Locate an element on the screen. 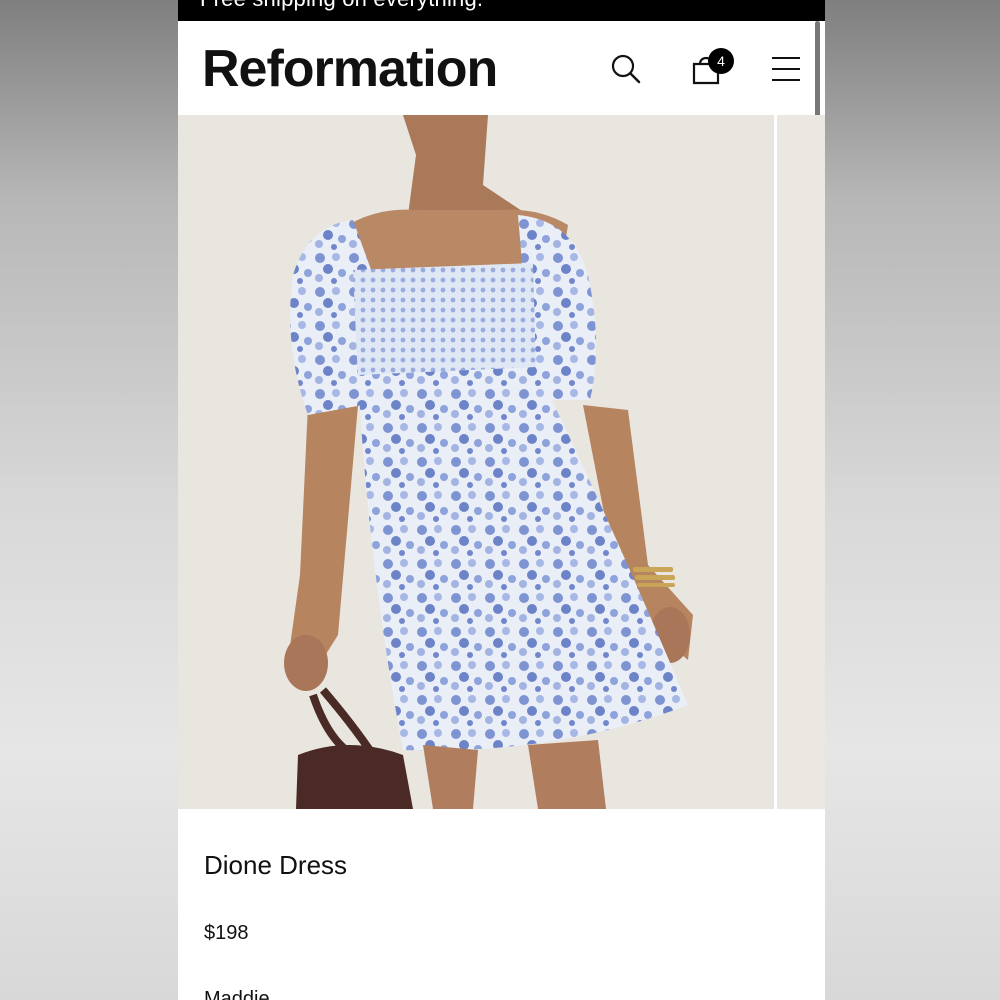 The image size is (1000, 1000). shopping-bag-button: 4 is located at coordinates (710, 68).